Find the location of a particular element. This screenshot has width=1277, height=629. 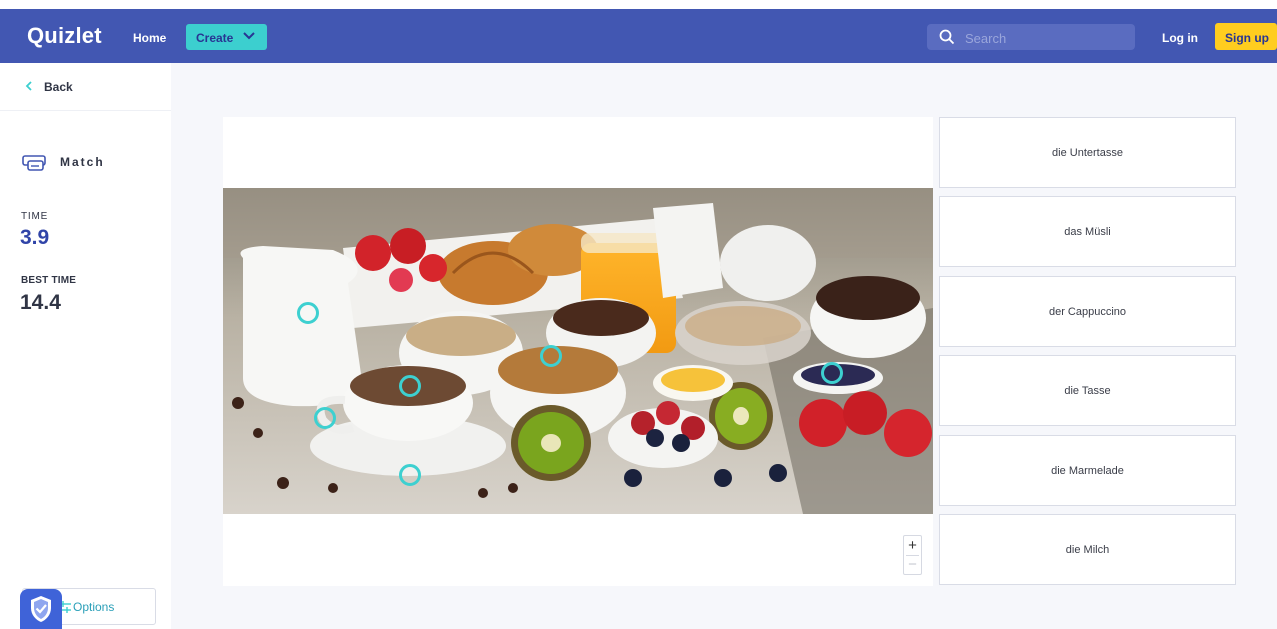

term-tile: das Müsli is located at coordinates (1087, 231).